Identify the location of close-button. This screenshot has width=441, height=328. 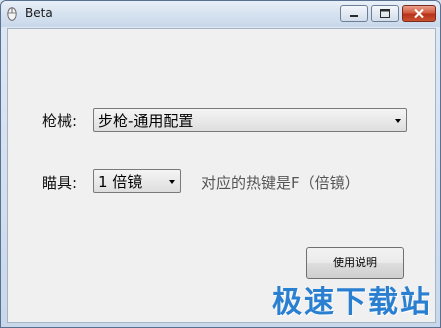
(419, 13).